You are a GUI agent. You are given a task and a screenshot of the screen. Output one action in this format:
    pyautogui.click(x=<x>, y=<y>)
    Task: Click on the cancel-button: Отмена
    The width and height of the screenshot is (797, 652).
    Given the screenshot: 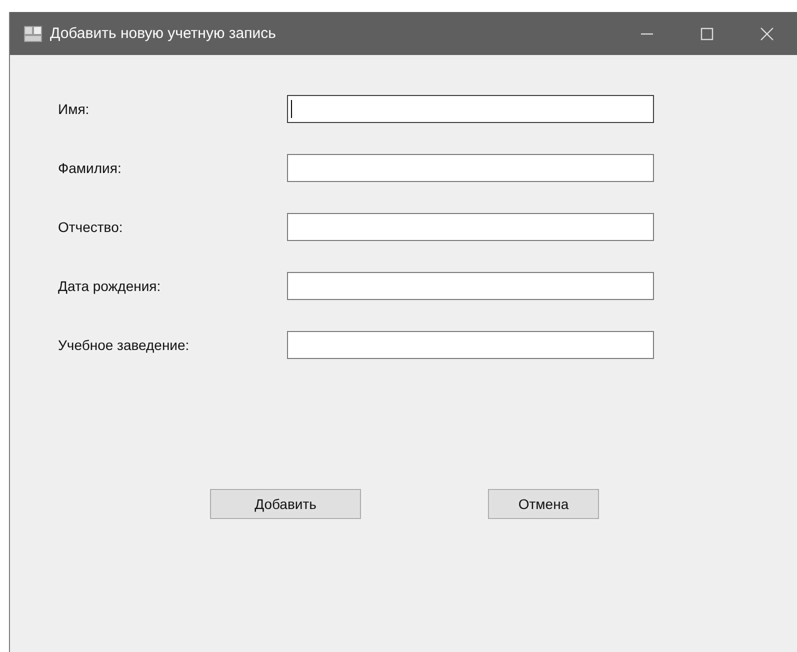 What is the action you would take?
    pyautogui.click(x=543, y=504)
    